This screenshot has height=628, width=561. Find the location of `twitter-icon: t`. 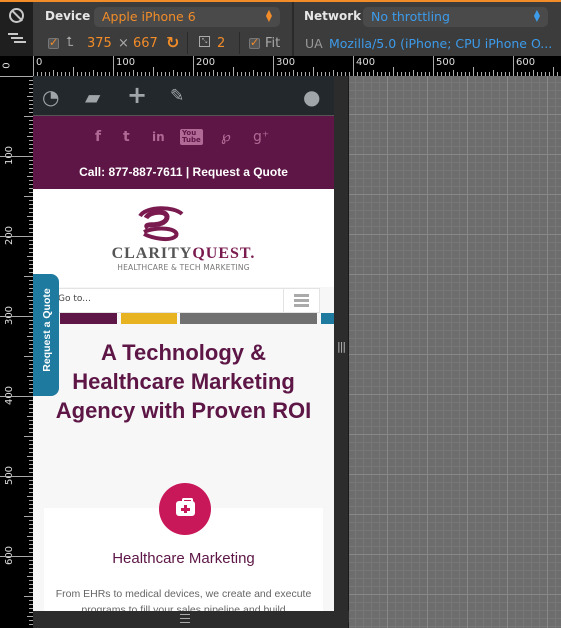

twitter-icon: t is located at coordinates (126, 137).